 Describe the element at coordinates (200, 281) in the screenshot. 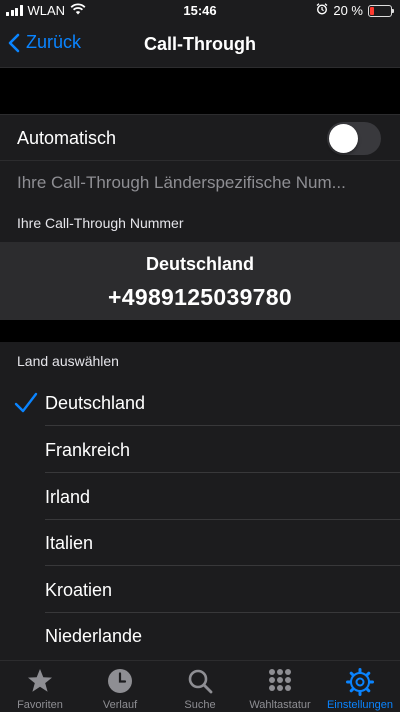

I see `call-through-number-card: Deutschland +4989125039780` at that location.